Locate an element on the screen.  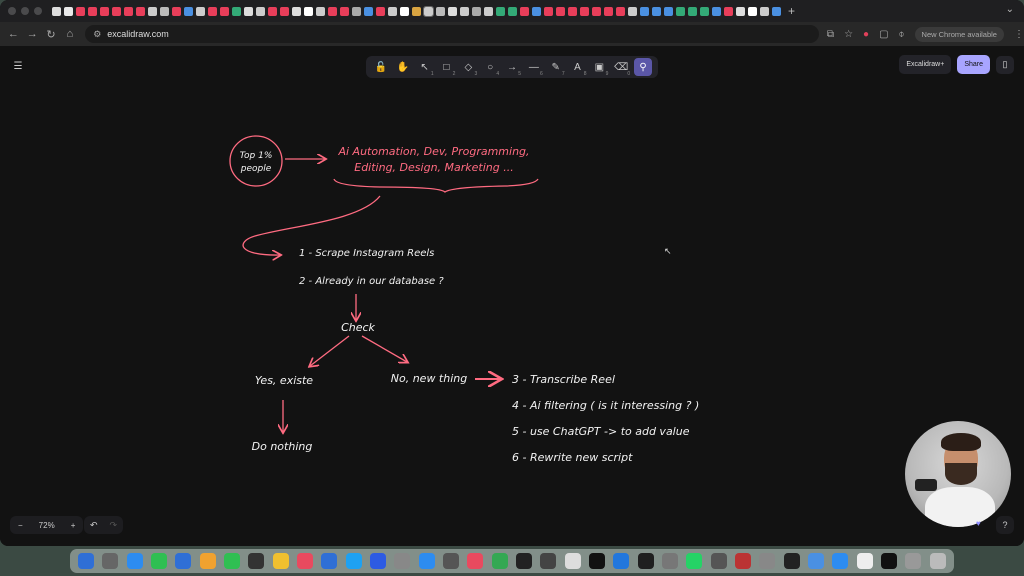
profile-icon: ⌽ is located at coordinates (902, 34).